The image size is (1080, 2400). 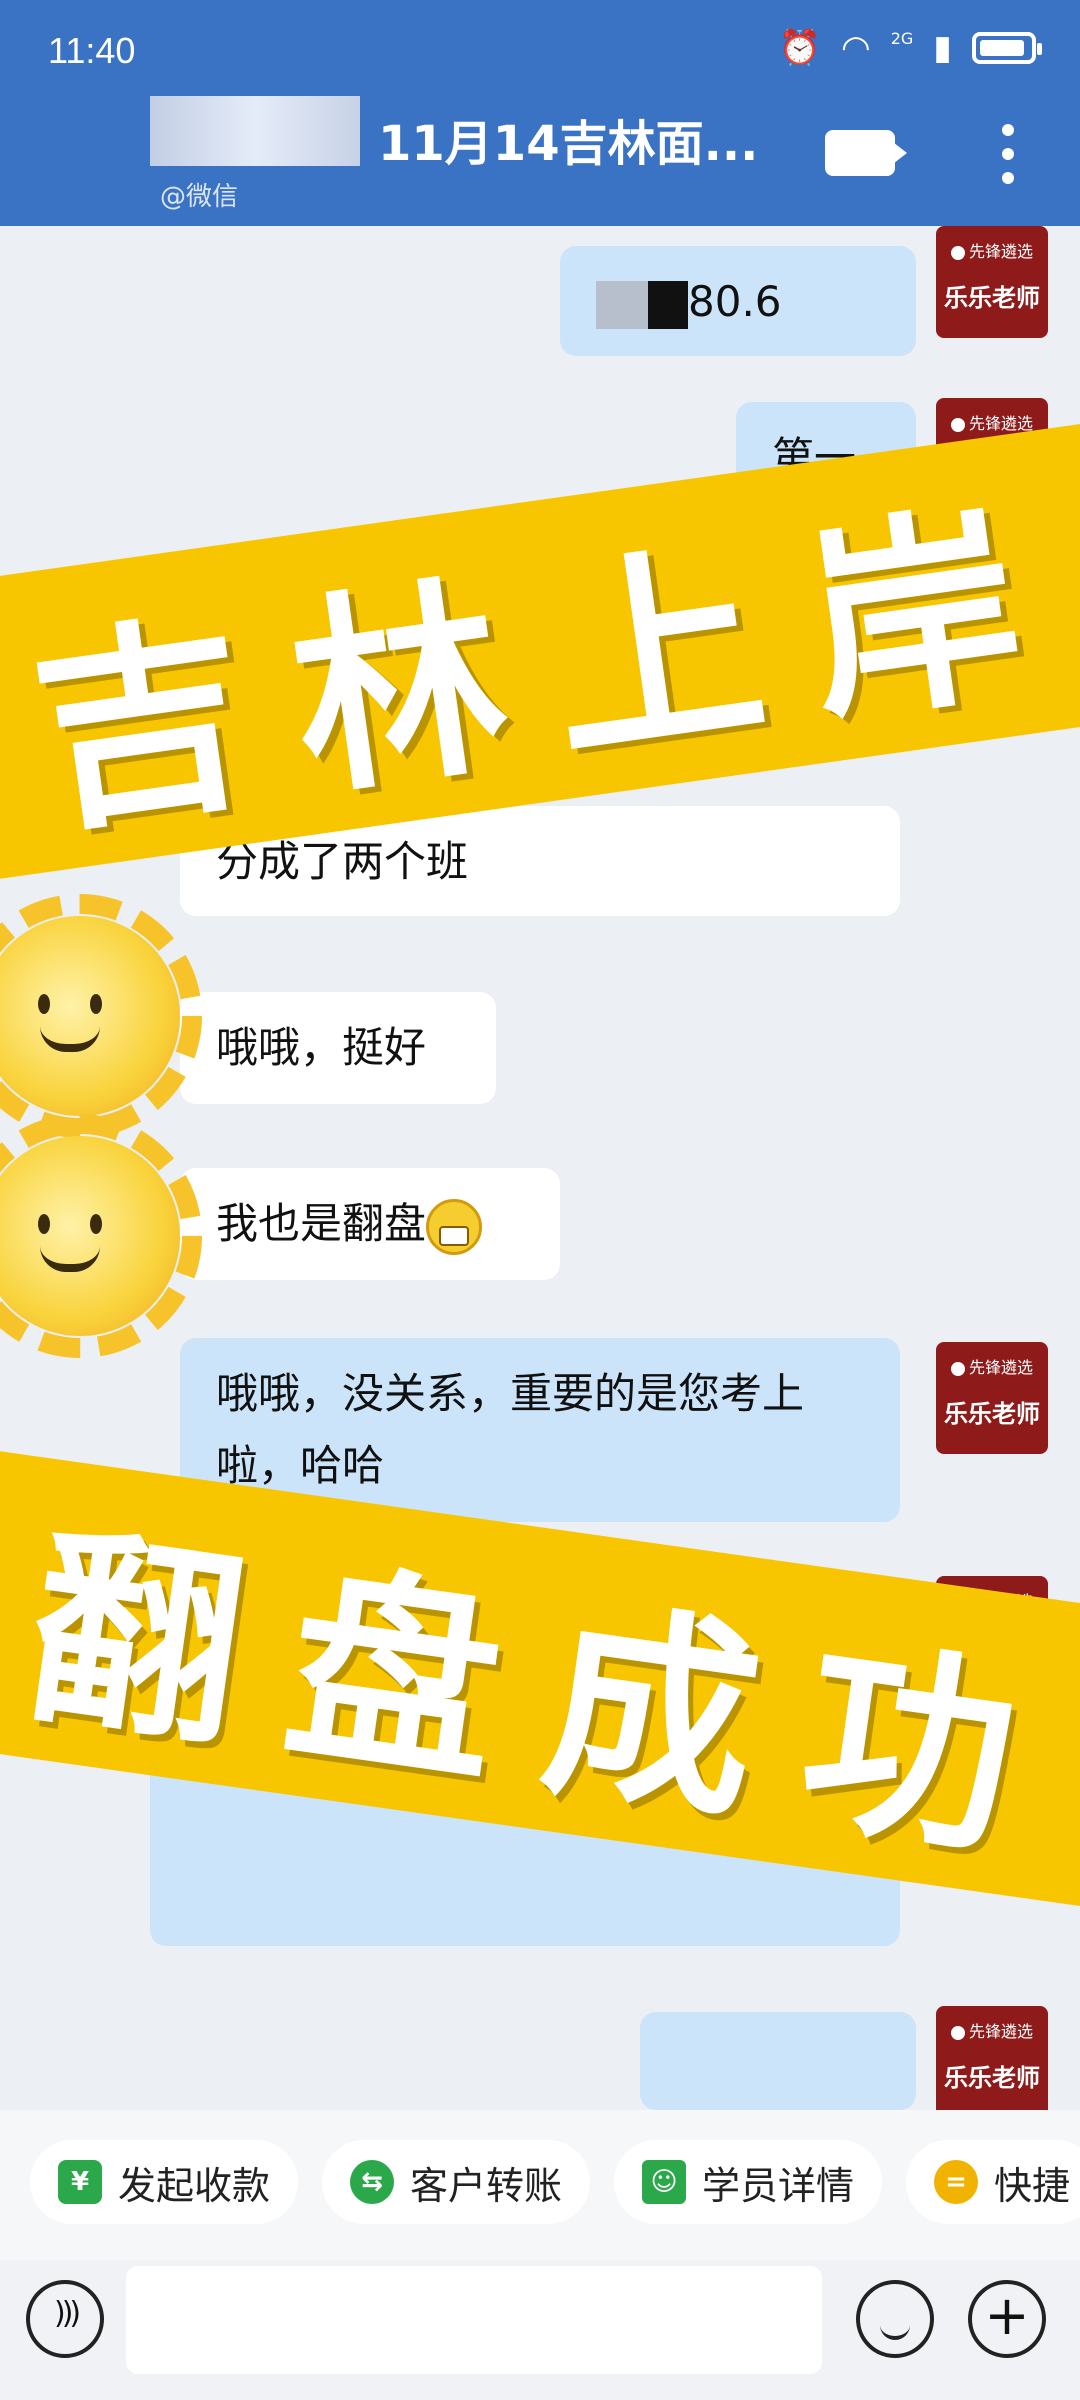 I want to click on voice-input-icon, so click(x=65, y=2319).